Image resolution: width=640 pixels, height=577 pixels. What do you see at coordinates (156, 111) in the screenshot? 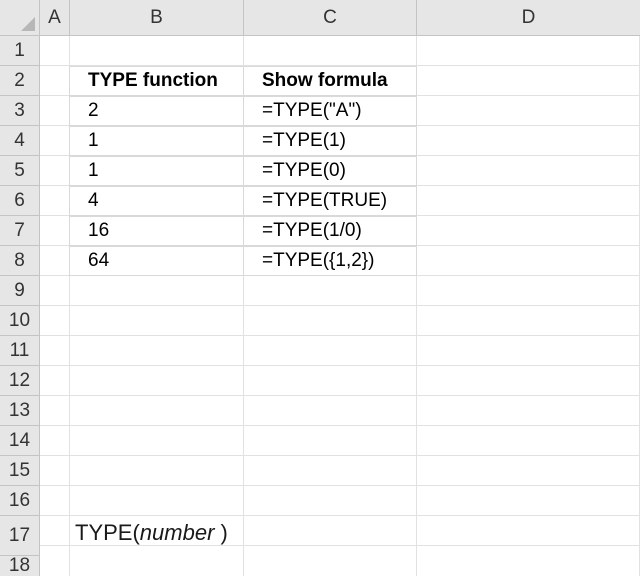
I see `table-cell-result: 2` at bounding box center [156, 111].